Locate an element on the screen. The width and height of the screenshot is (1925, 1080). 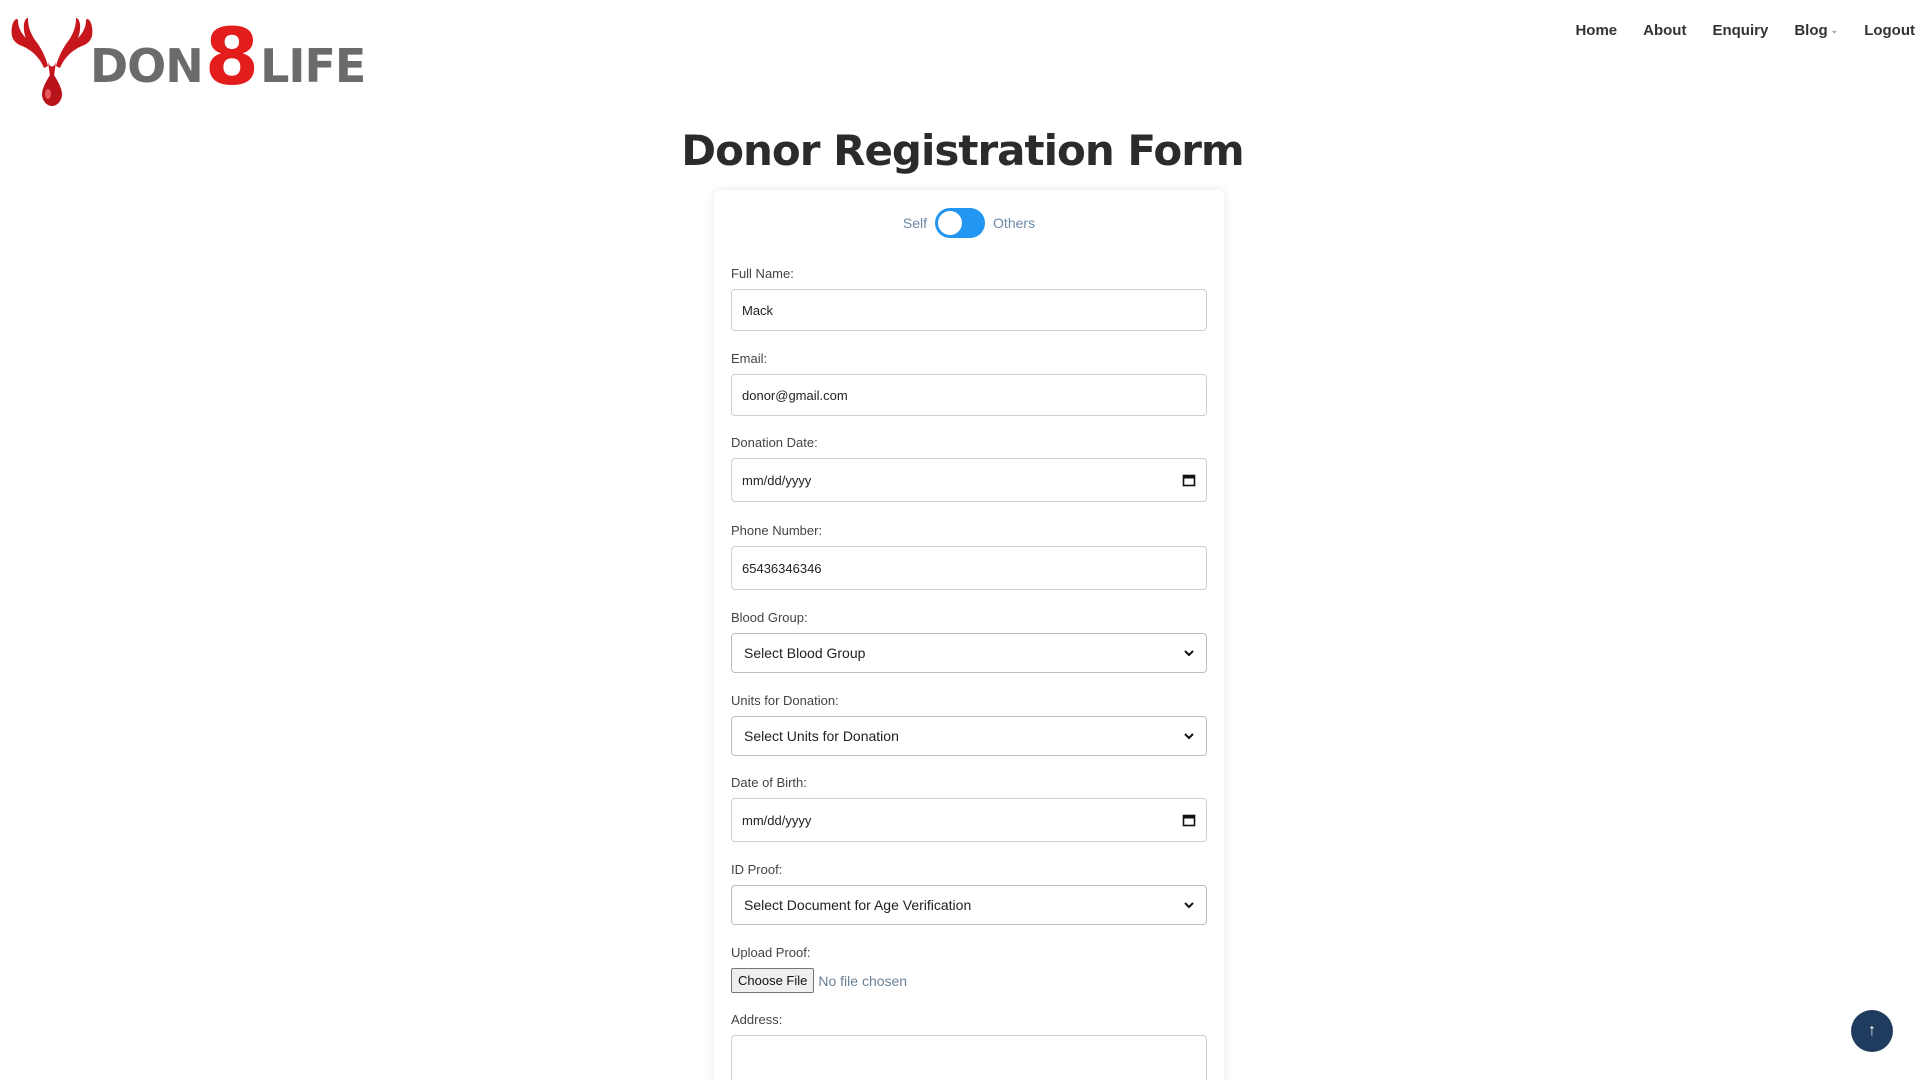
logo-wordmark: DON 8 LIFE is located at coordinates (228, 57).